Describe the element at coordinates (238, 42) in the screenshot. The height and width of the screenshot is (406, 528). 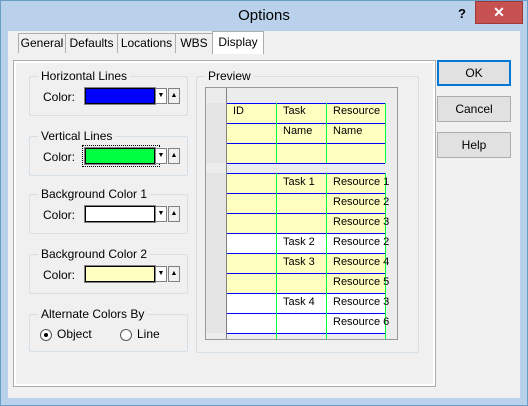
I see `tab-display: Display` at that location.